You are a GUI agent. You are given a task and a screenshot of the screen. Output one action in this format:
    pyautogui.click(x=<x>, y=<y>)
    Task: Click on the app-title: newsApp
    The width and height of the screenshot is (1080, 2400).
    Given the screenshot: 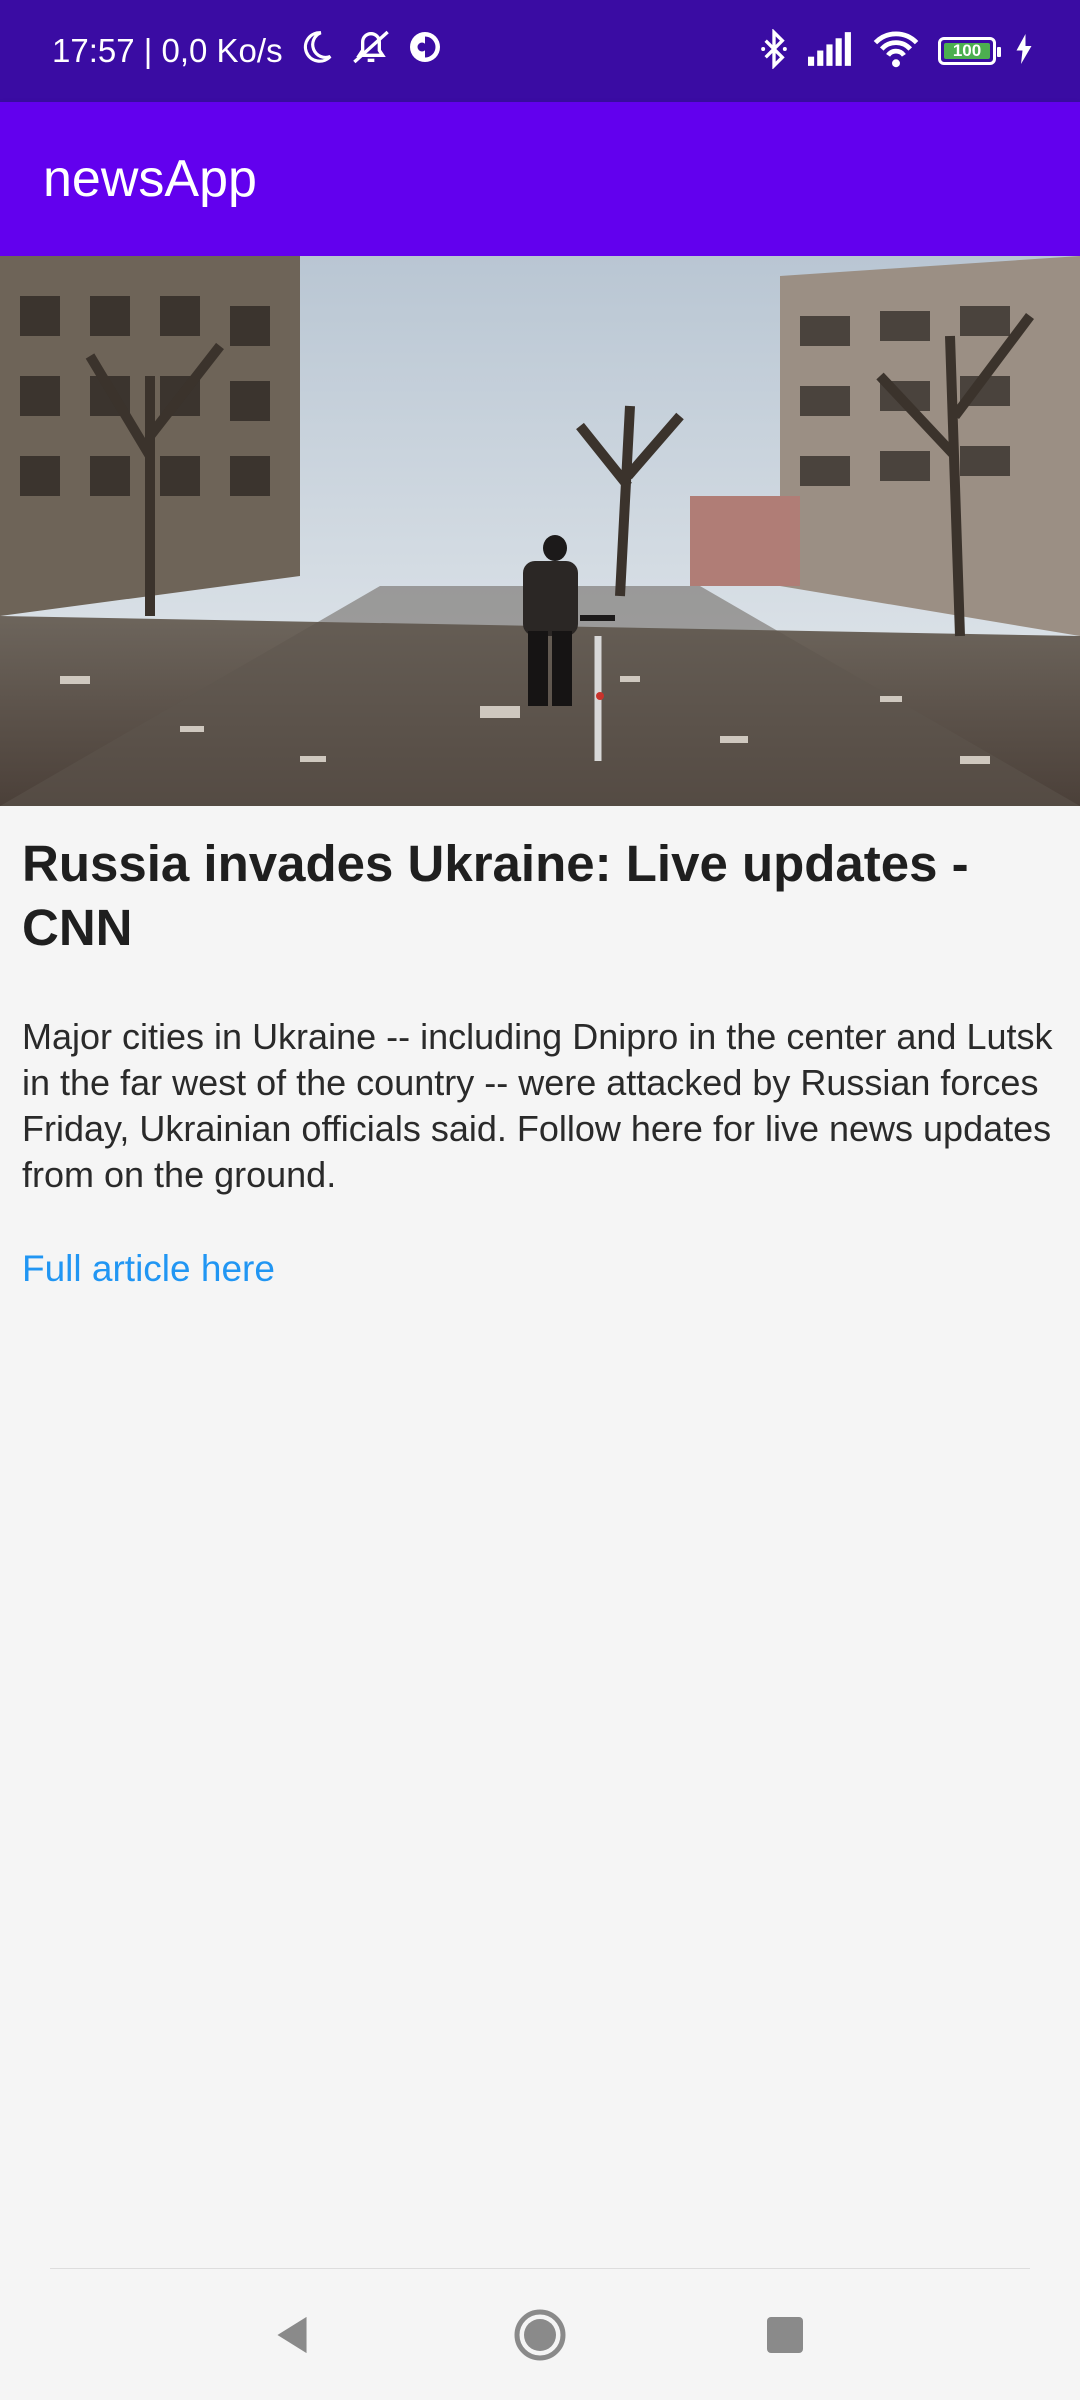 What is the action you would take?
    pyautogui.click(x=150, y=179)
    